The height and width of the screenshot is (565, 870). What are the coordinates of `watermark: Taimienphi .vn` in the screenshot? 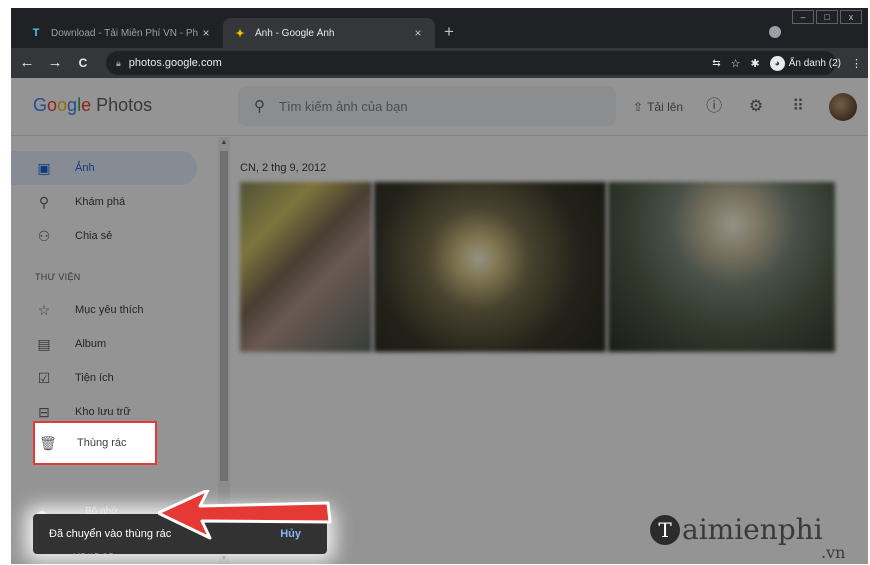 It's located at (747, 537).